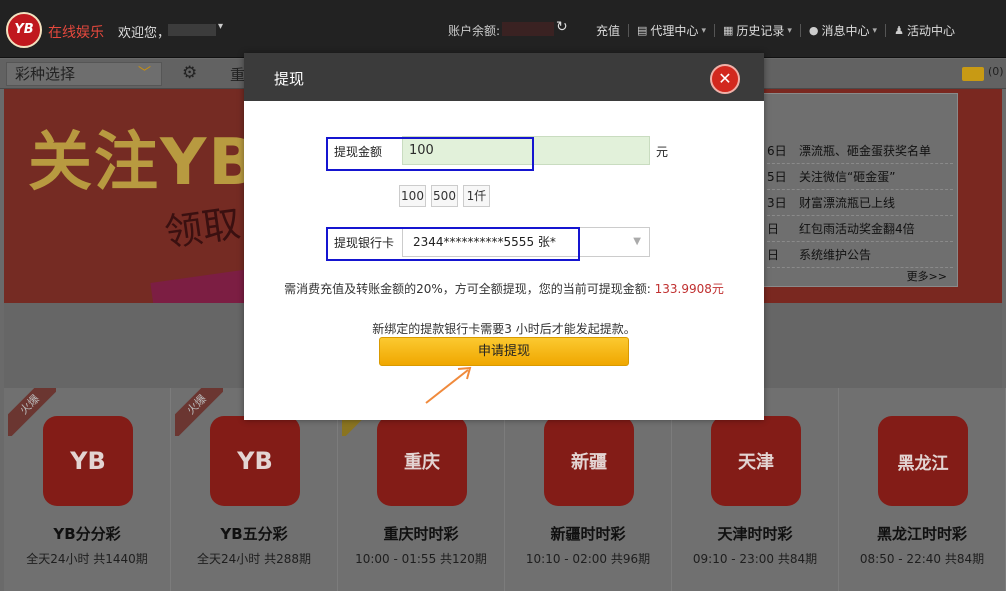  I want to click on top-nav: 充值 ▤ 代理中心 ▾ ▦ 历史记录 ▾ ● 消息中心 ▾ ♟ 活动中心, so click(775, 30).